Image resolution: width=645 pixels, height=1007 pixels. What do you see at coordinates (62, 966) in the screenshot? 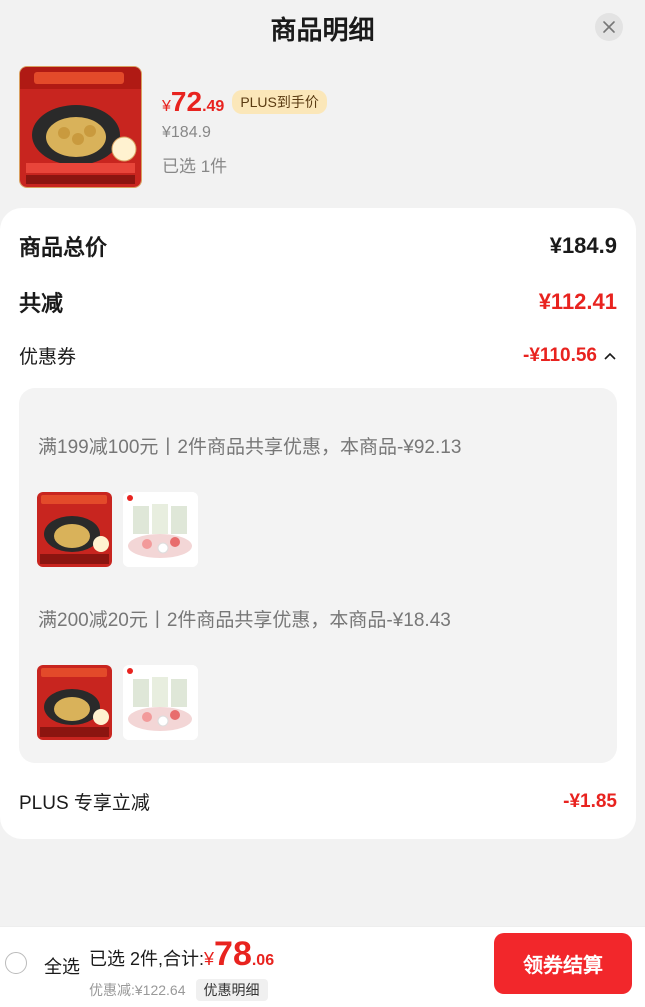
I see `select-all-label: 全选` at bounding box center [62, 966].